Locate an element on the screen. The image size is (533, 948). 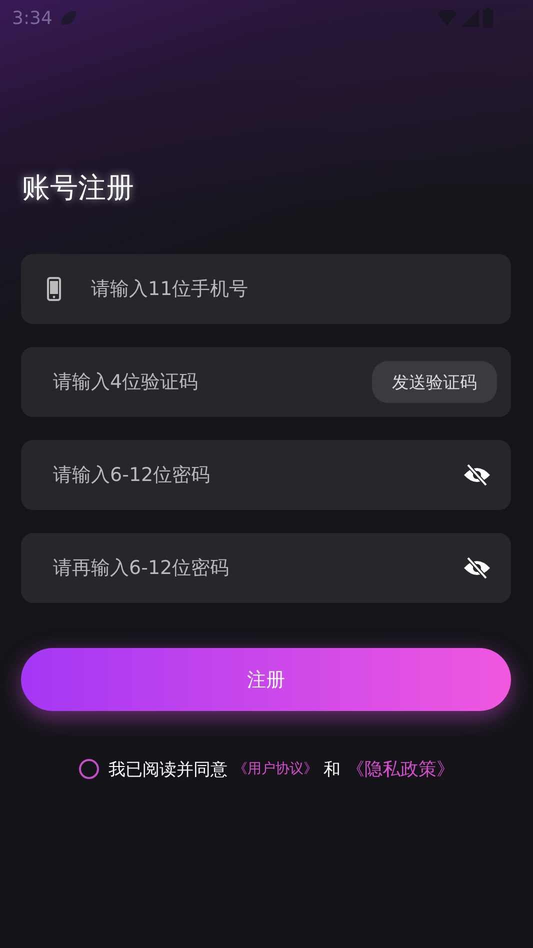
text-input: 请再输入6-12位密码 is located at coordinates (257, 568).